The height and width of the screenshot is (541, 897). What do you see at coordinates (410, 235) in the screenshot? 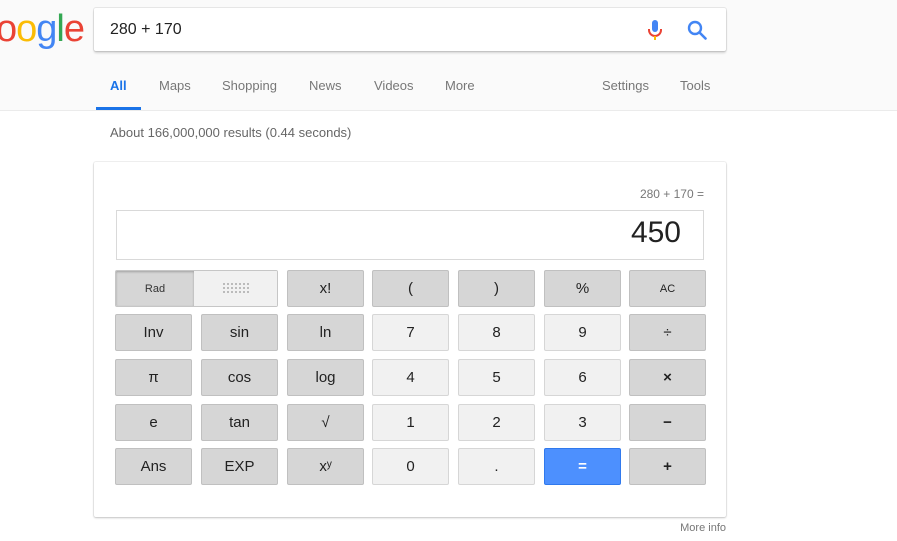
I see `calculator-display: 450` at bounding box center [410, 235].